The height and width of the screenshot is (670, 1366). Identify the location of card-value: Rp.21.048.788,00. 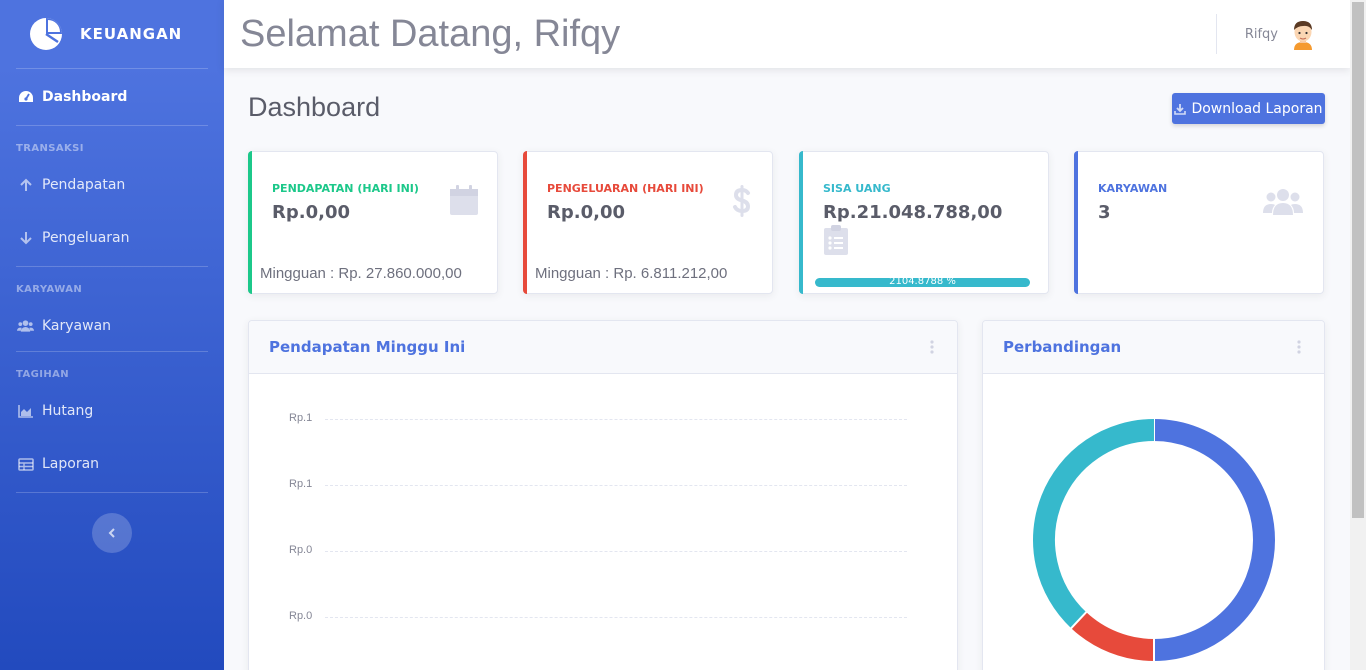
(913, 212).